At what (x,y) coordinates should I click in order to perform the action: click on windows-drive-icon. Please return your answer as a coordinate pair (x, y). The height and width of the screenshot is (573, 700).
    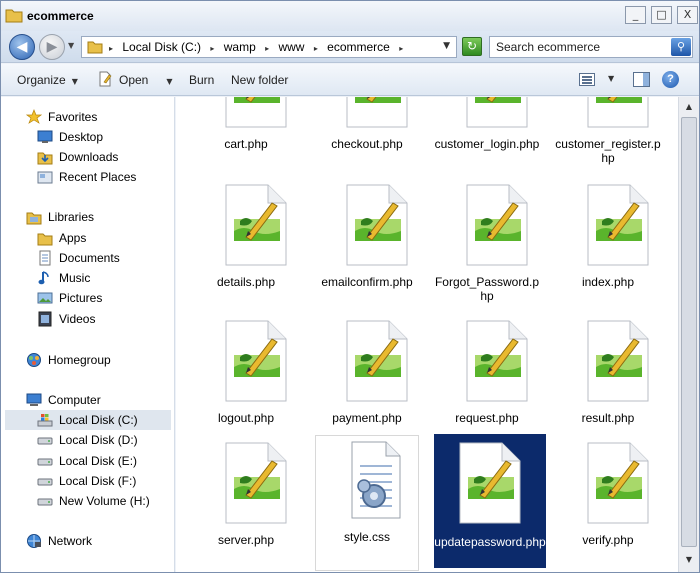
    Looking at the image, I should click on (45, 420).